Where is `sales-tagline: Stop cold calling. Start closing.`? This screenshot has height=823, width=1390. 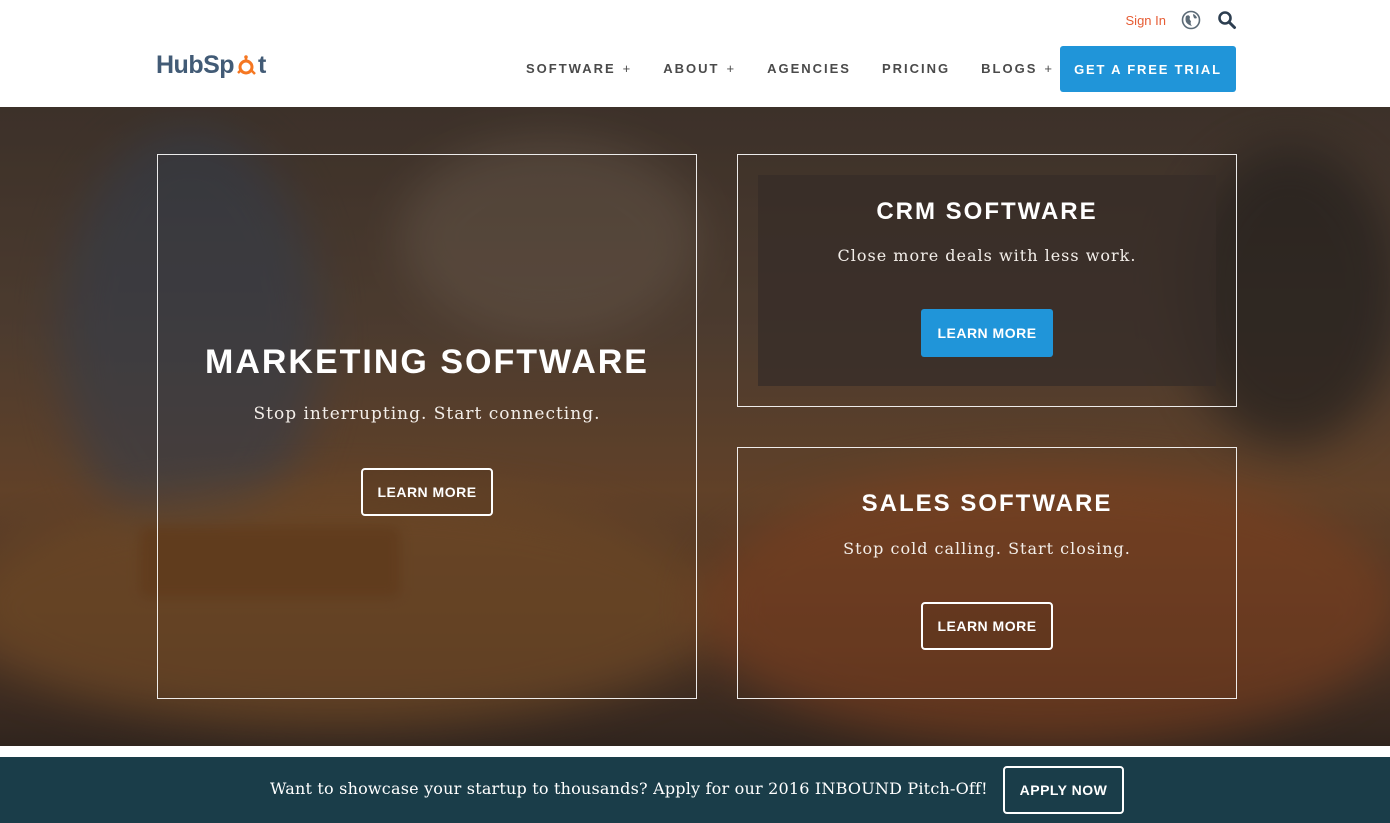
sales-tagline: Stop cold calling. Start closing. is located at coordinates (987, 548).